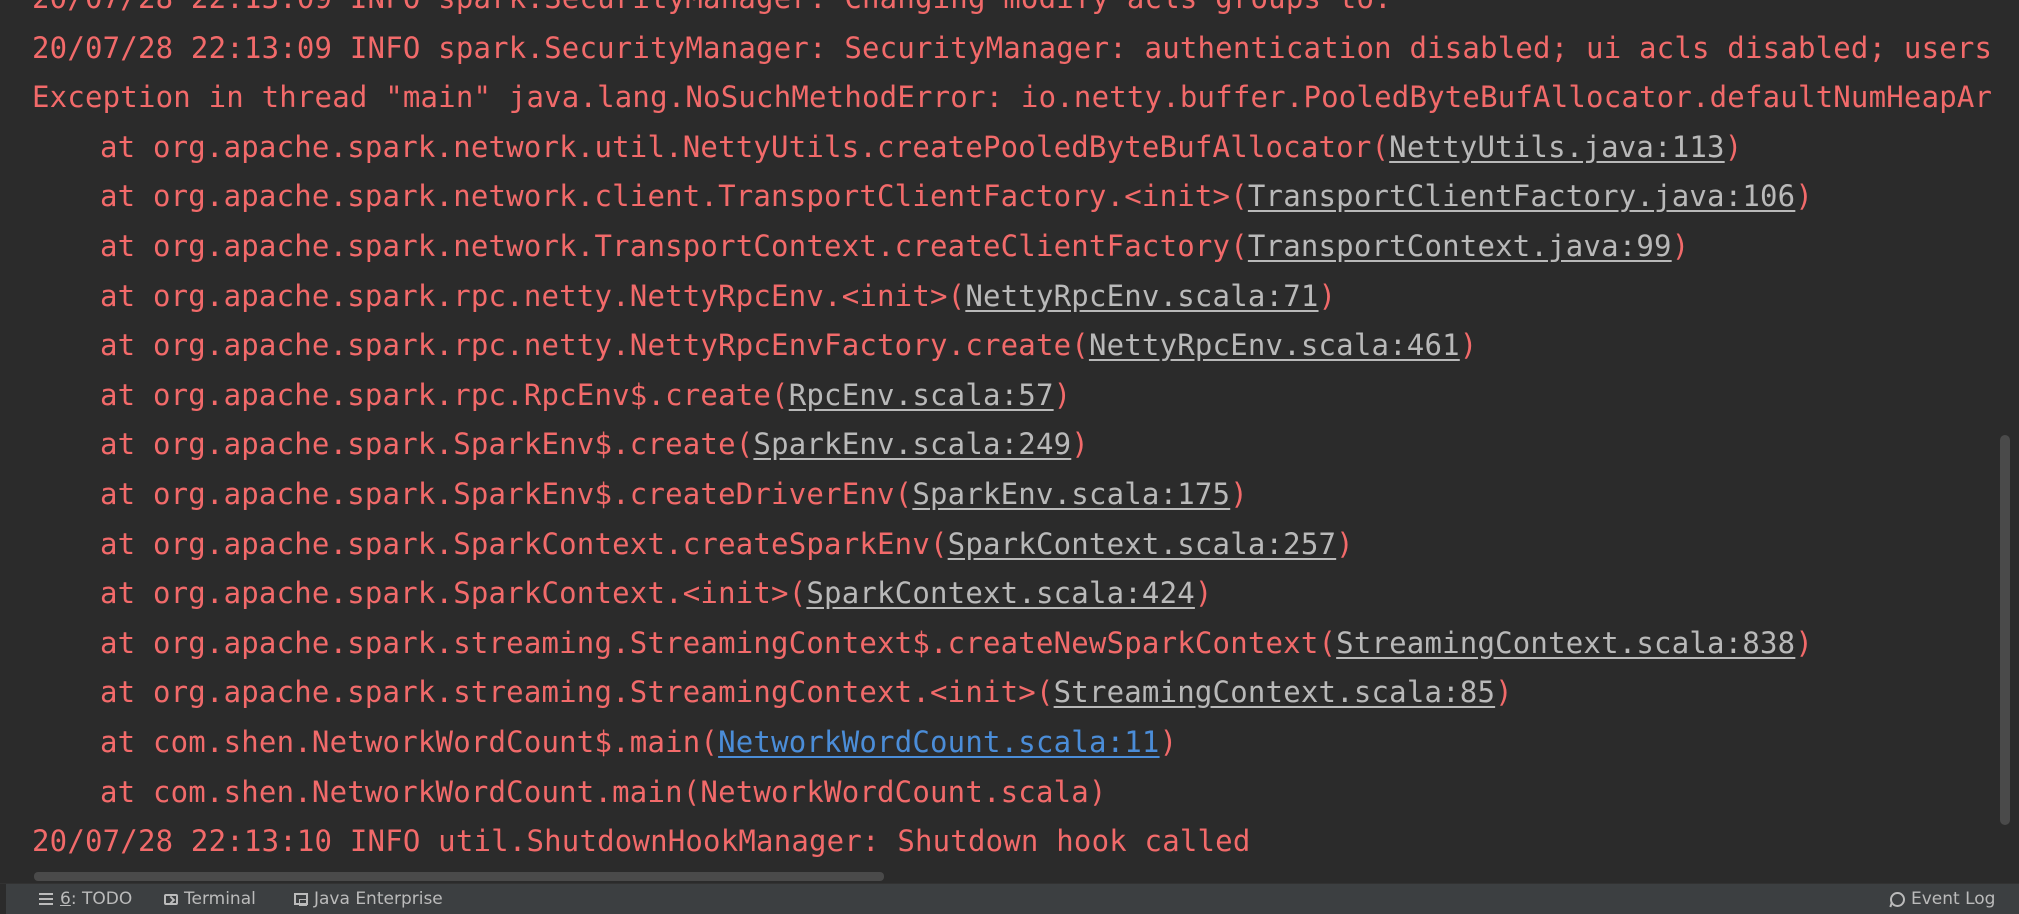  Describe the element at coordinates (427, 444) in the screenshot. I see `stack-frame-text: at org.apache.spark.SparkEnv$.create(` at that location.